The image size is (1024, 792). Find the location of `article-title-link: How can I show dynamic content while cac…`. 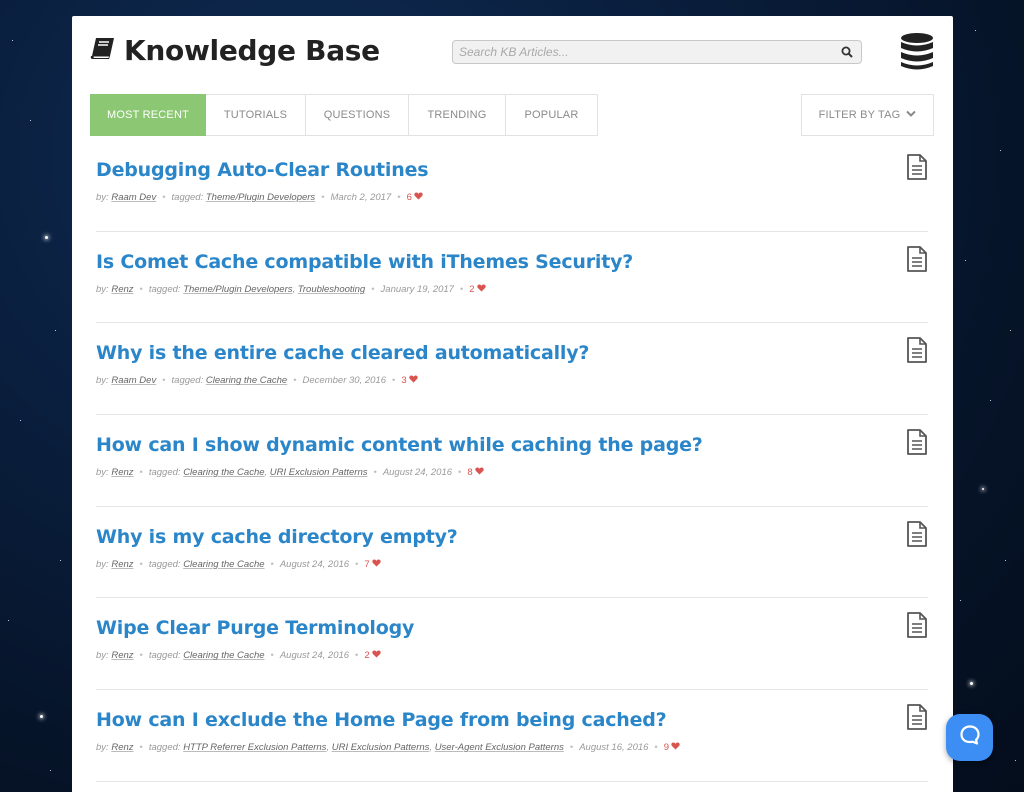

article-title-link: How can I show dynamic content while cac… is located at coordinates (399, 445).